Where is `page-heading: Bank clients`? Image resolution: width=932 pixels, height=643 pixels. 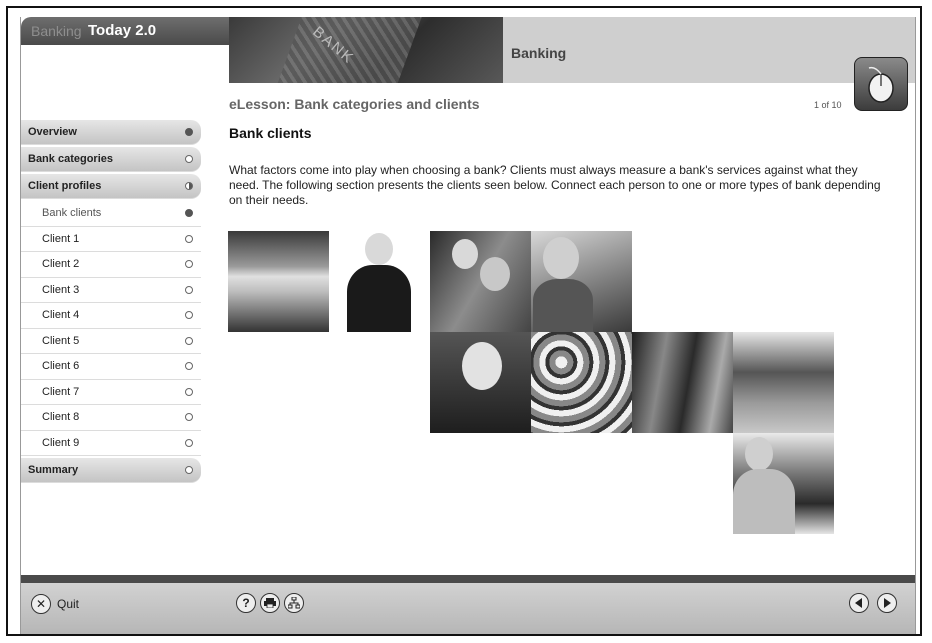
page-heading: Bank clients is located at coordinates (270, 133).